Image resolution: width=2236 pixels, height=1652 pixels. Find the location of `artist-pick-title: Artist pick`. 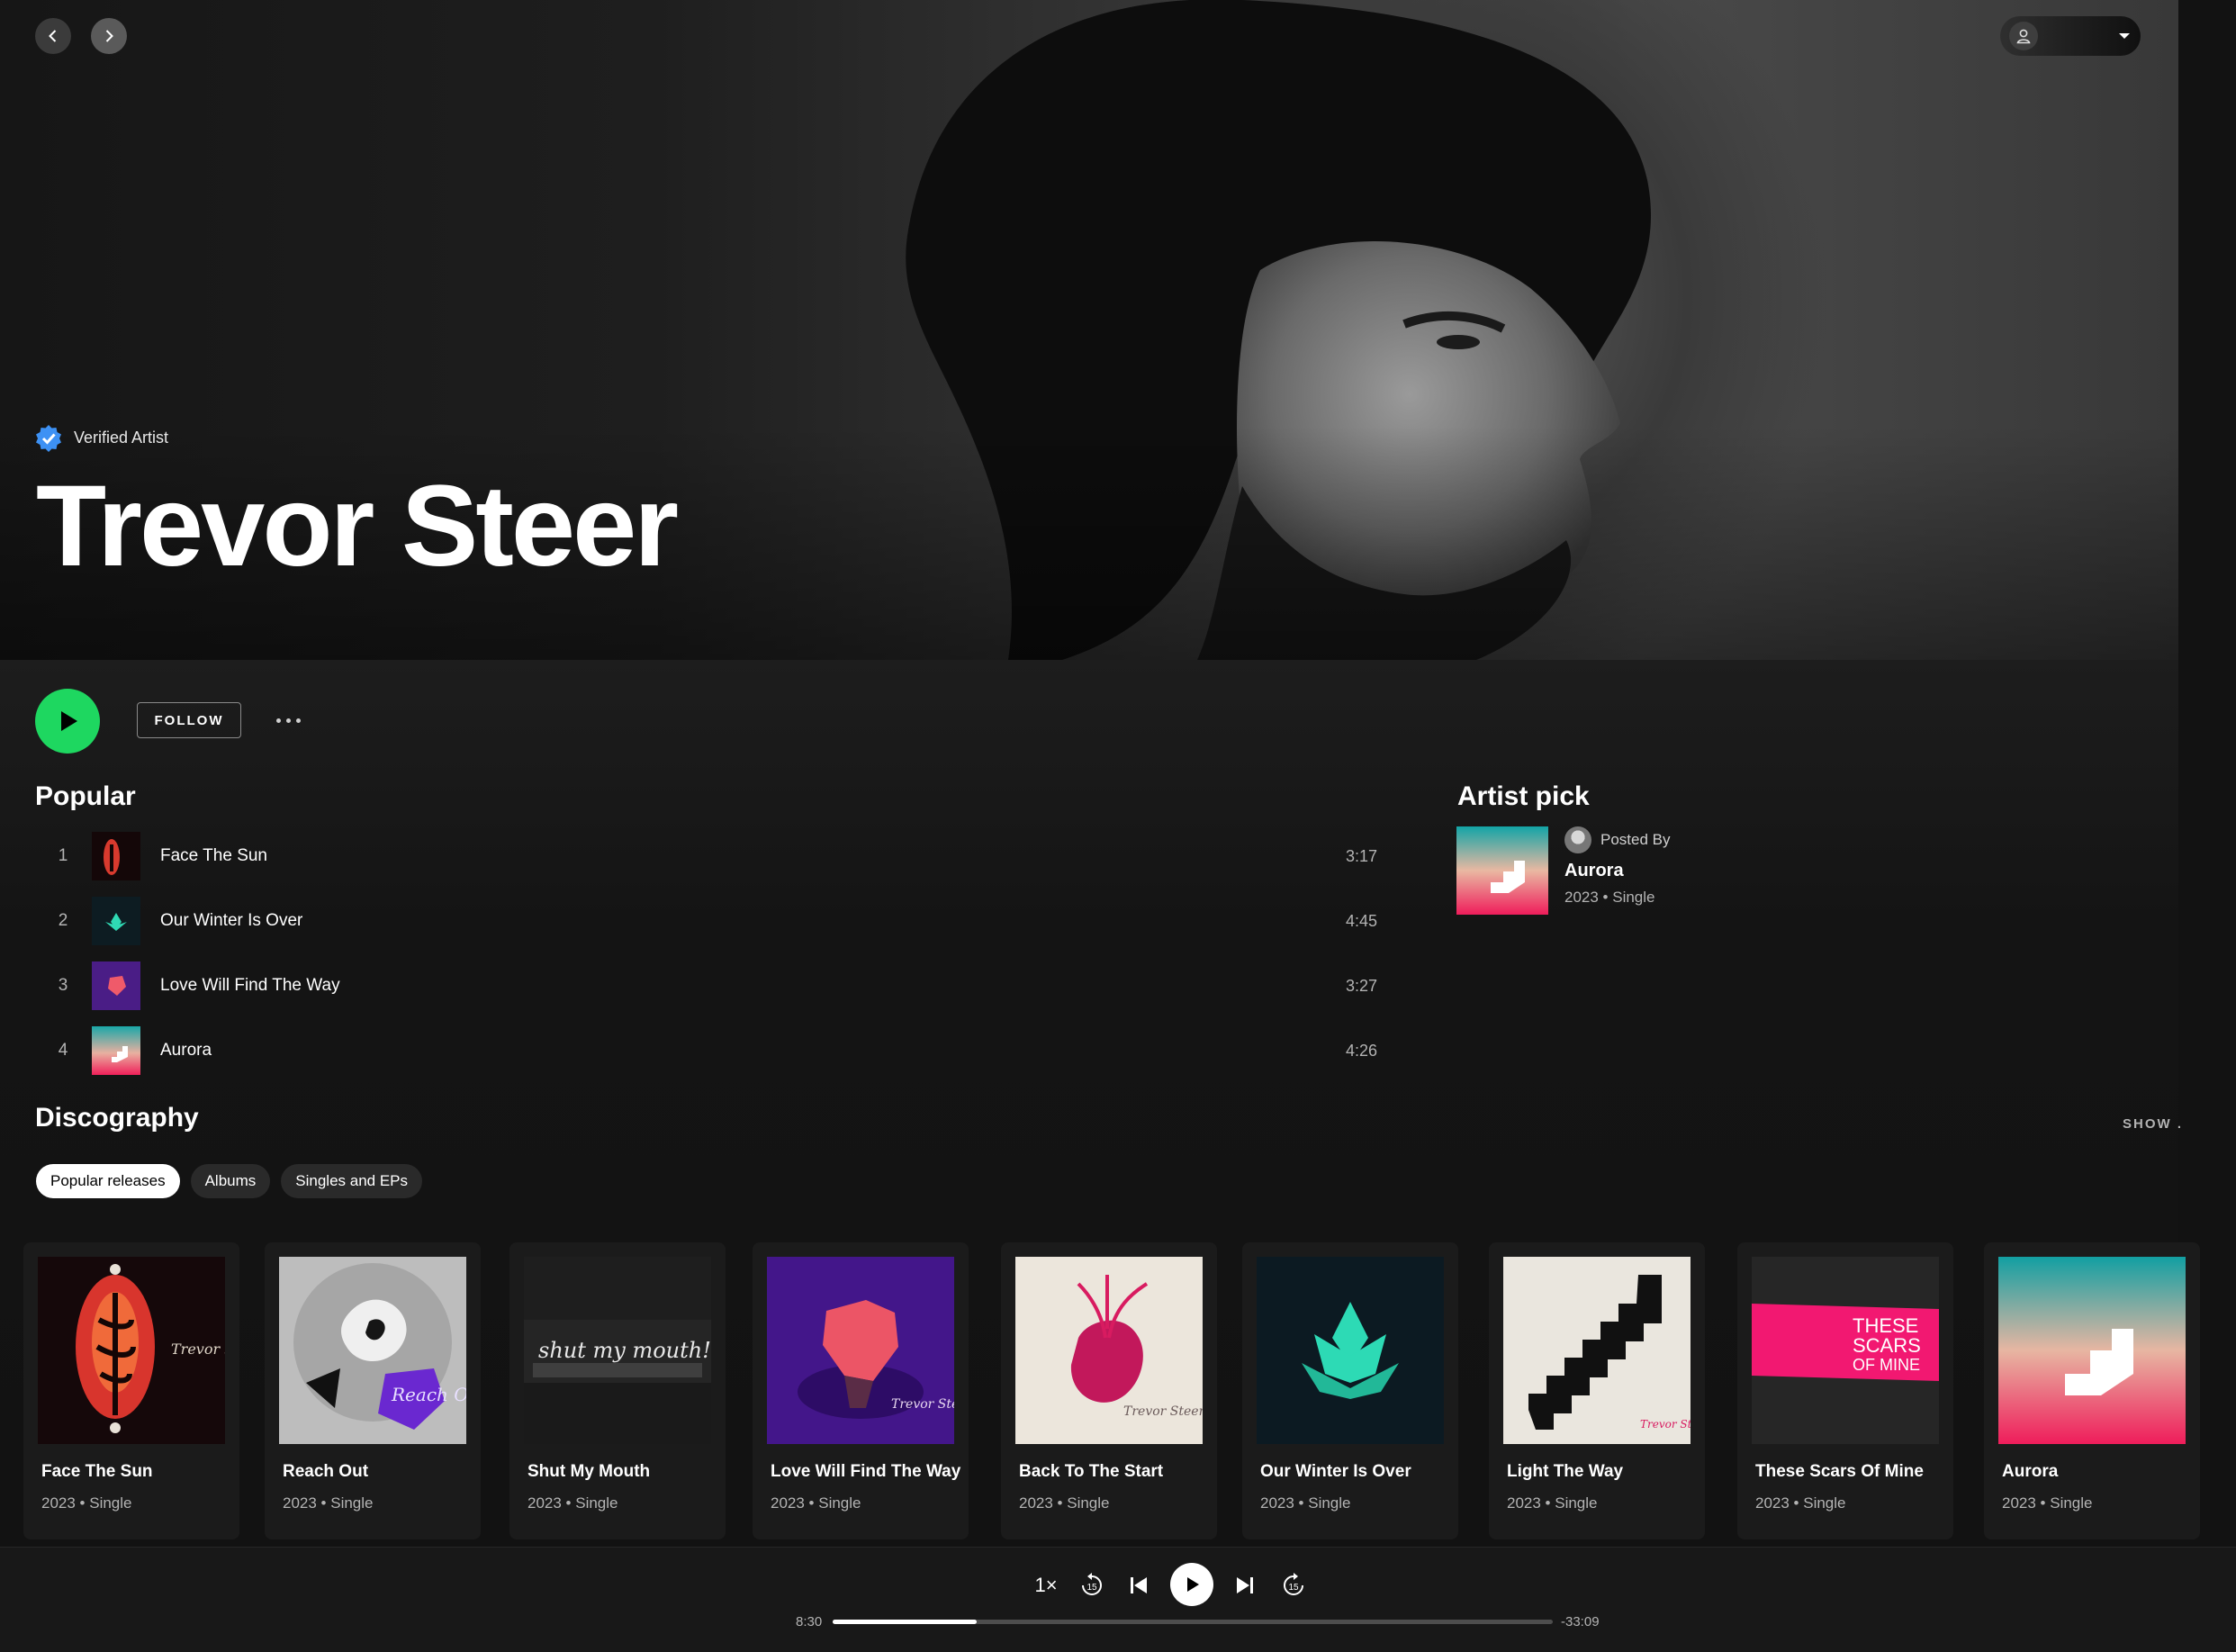

artist-pick-title: Artist pick is located at coordinates (1523, 796).